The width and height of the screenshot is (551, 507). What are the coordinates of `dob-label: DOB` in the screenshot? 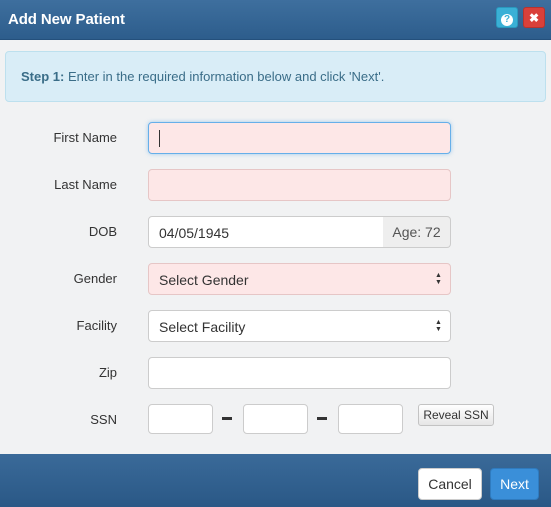 It's located at (102, 231).